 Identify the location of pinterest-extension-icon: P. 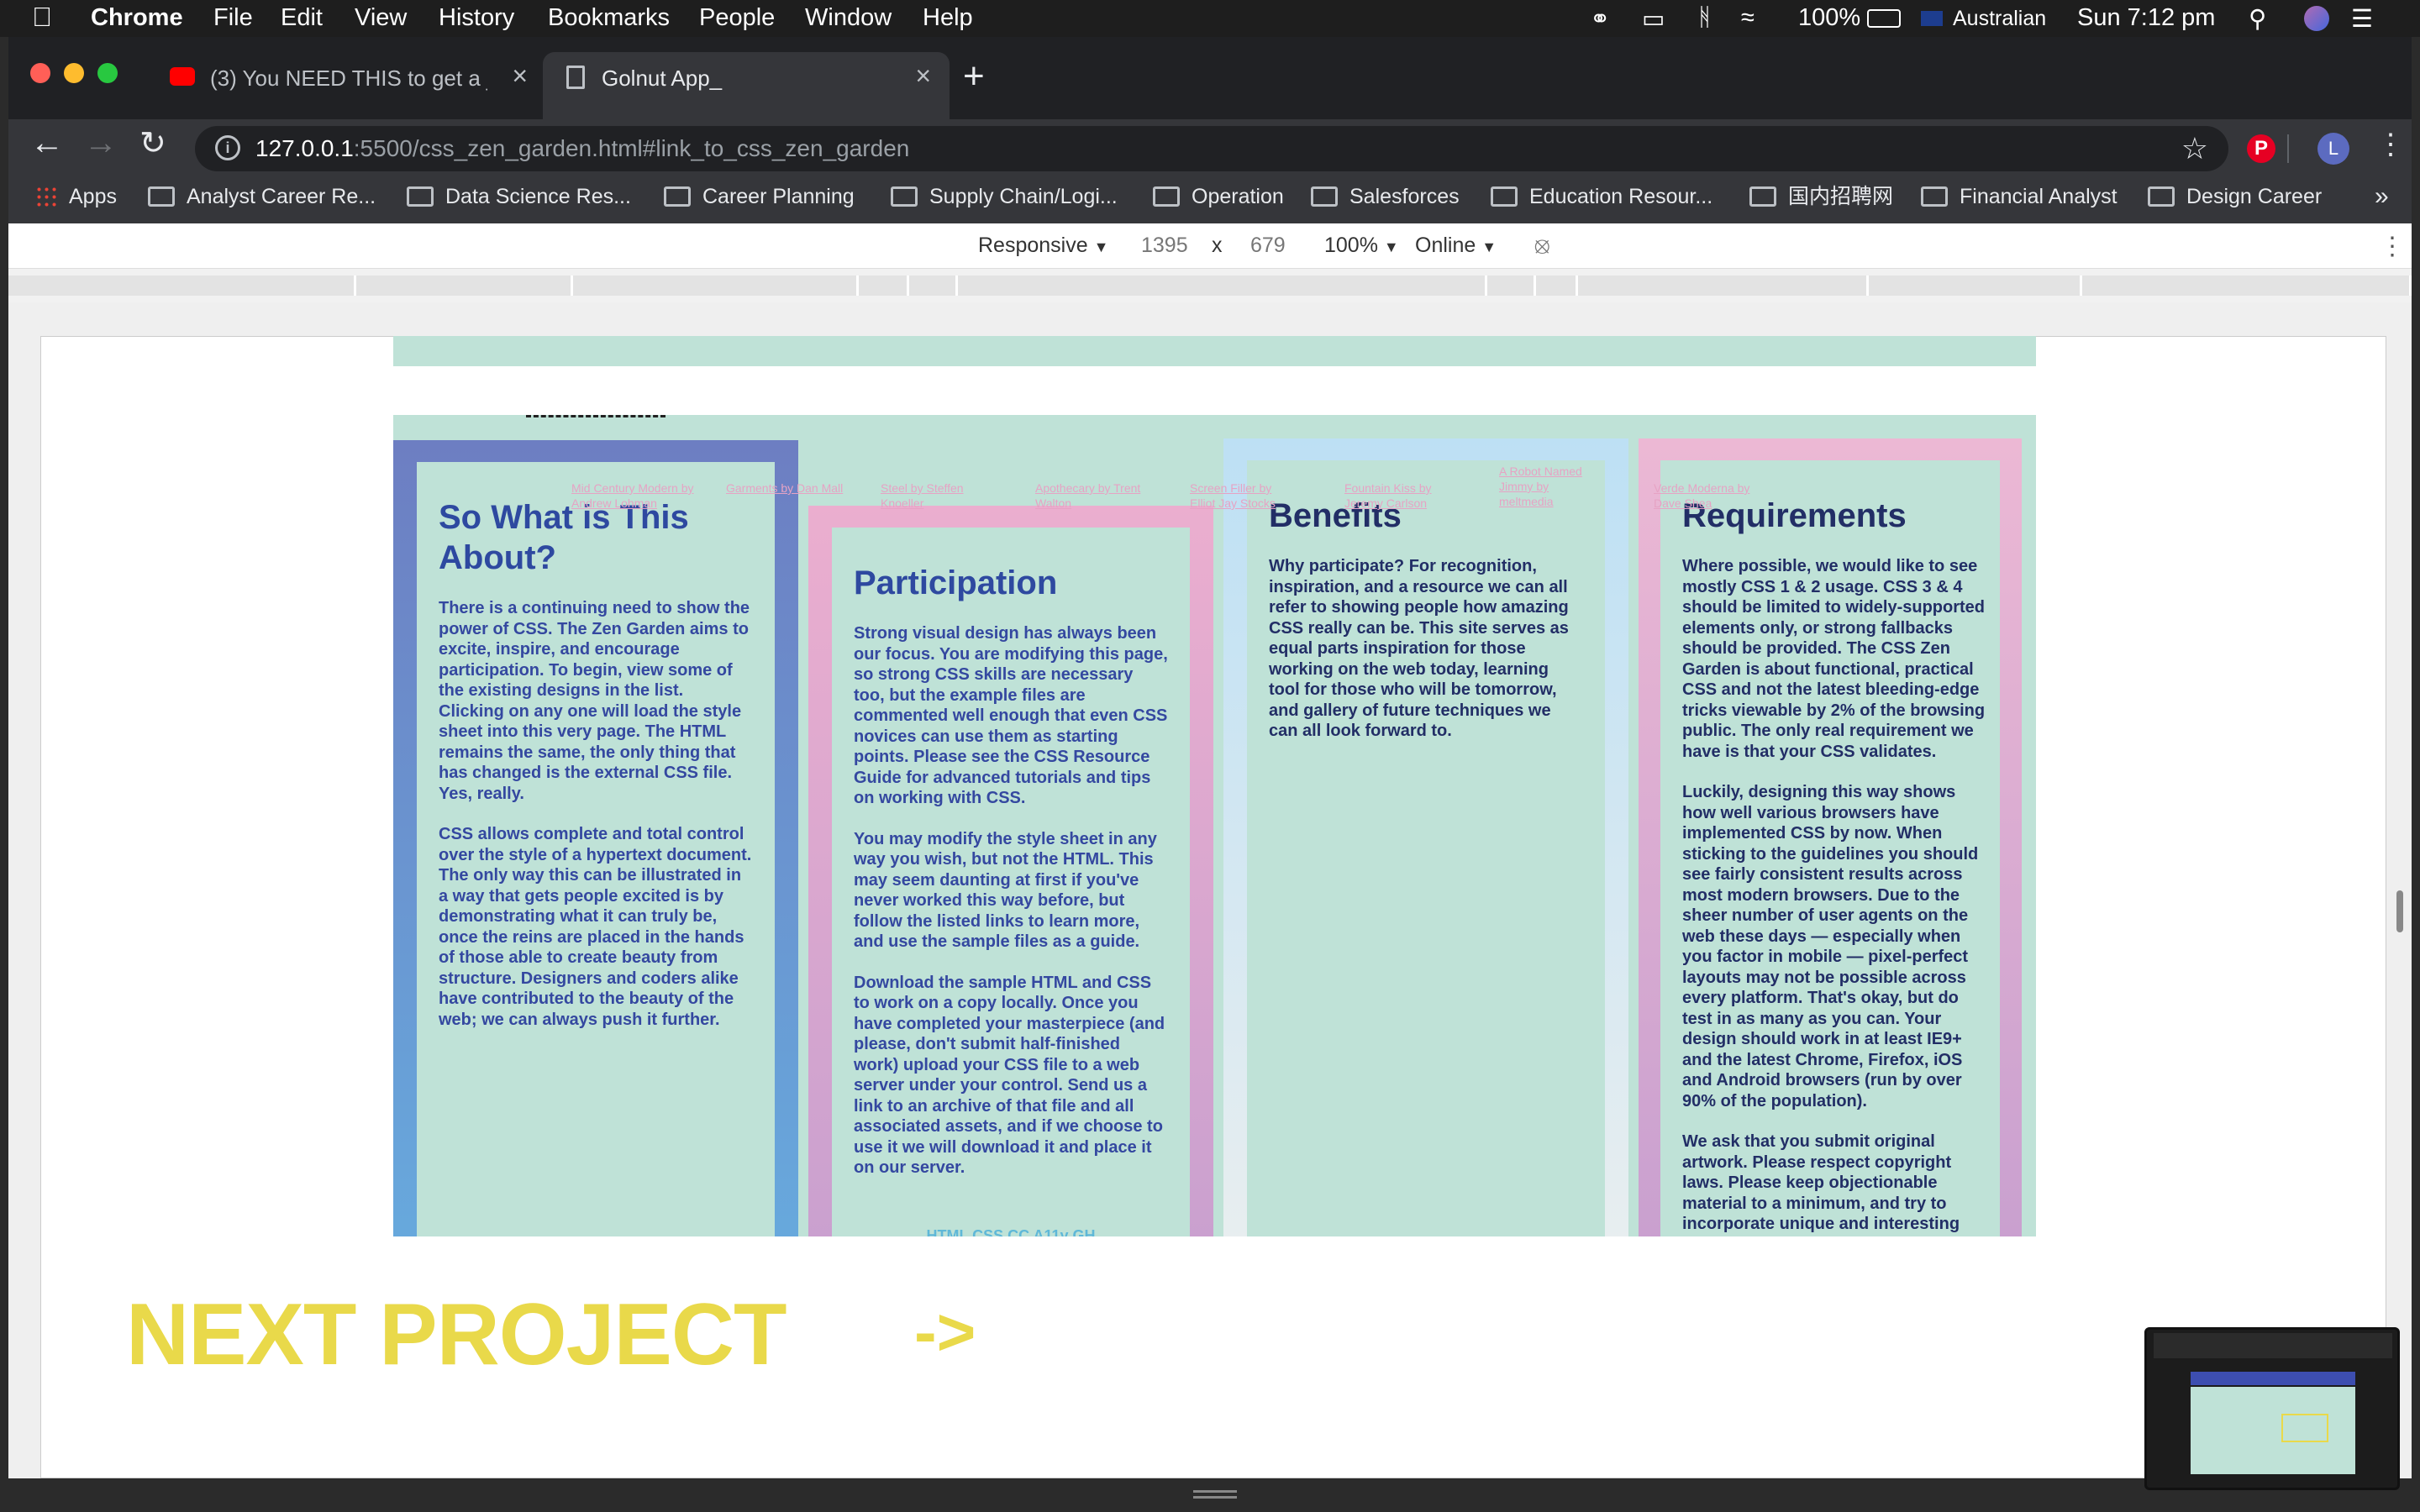
(2261, 148).